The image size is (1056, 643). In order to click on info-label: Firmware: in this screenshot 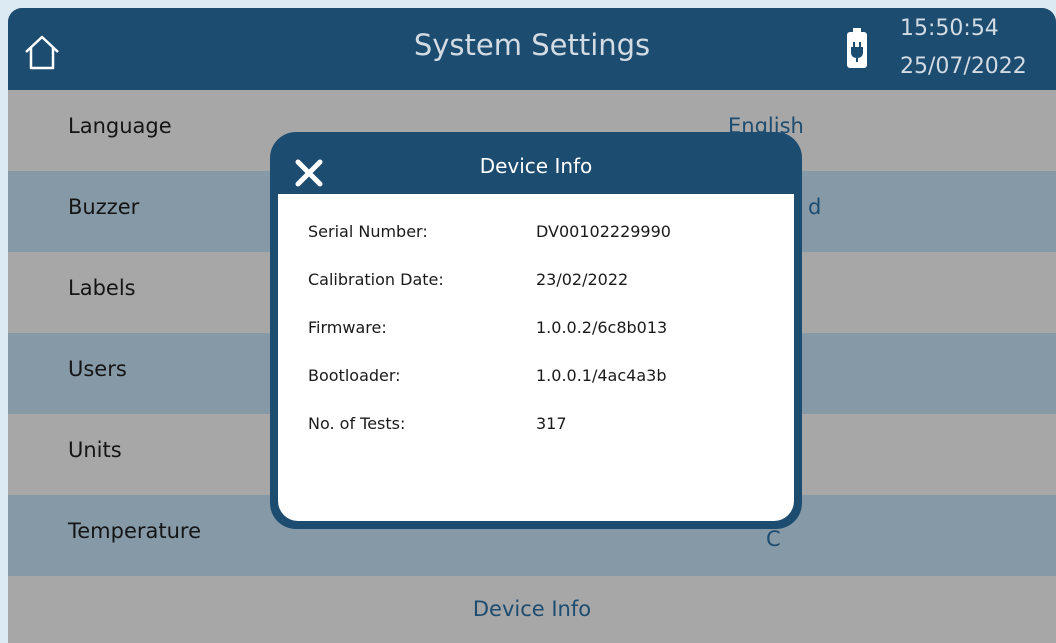, I will do `click(347, 327)`.